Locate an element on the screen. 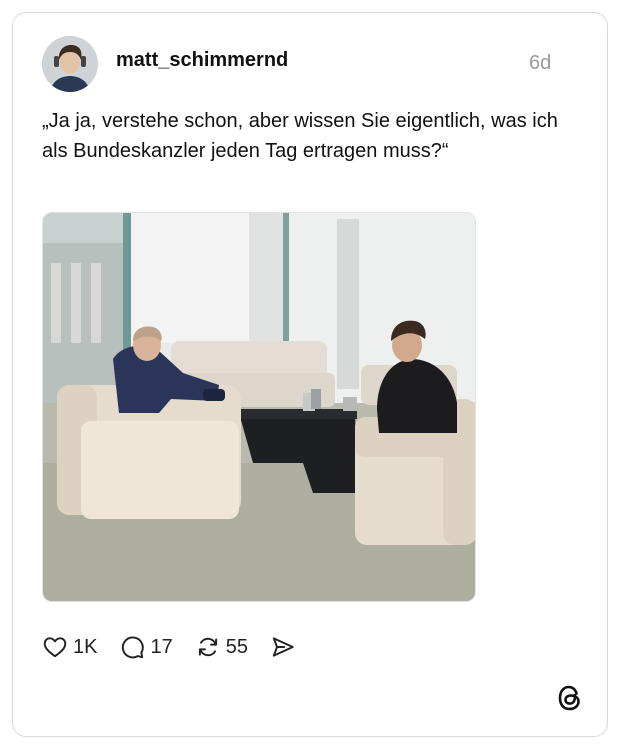 This screenshot has height=749, width=620. comment-bubble-icon is located at coordinates (133, 647).